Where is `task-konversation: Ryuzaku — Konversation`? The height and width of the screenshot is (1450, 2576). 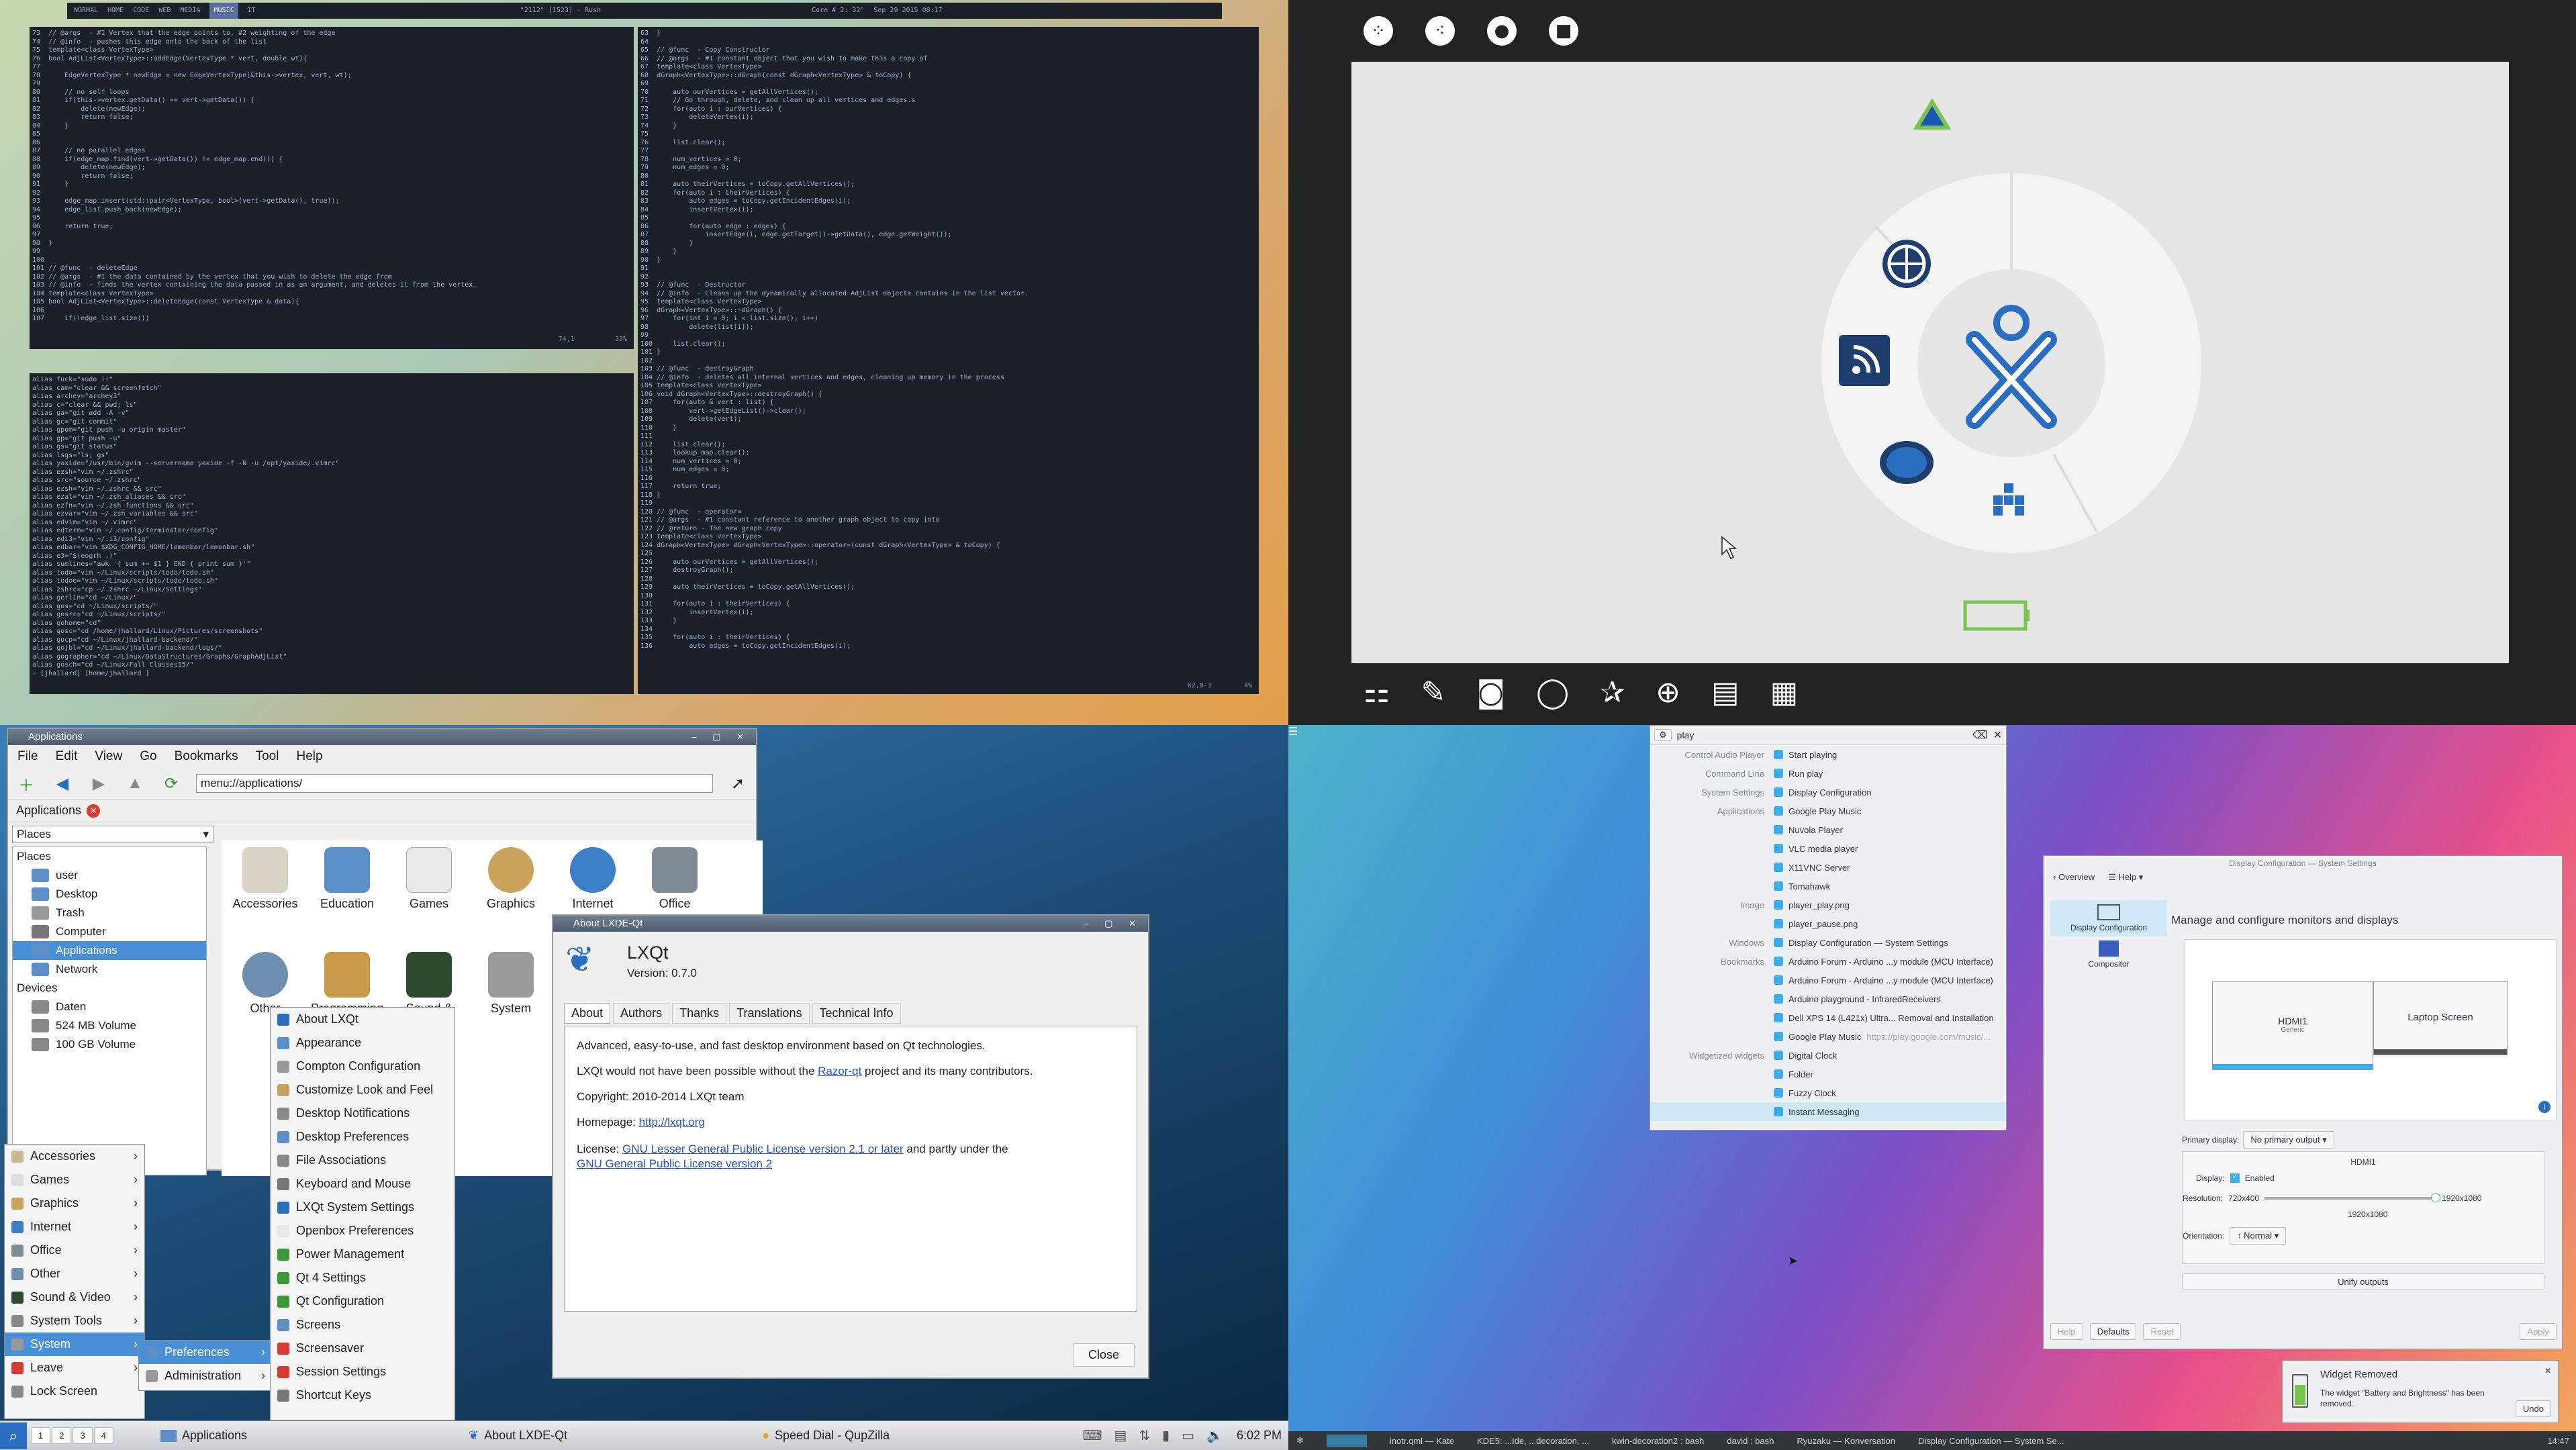
task-konversation: Ryuzaku — Konversation is located at coordinates (1846, 1441).